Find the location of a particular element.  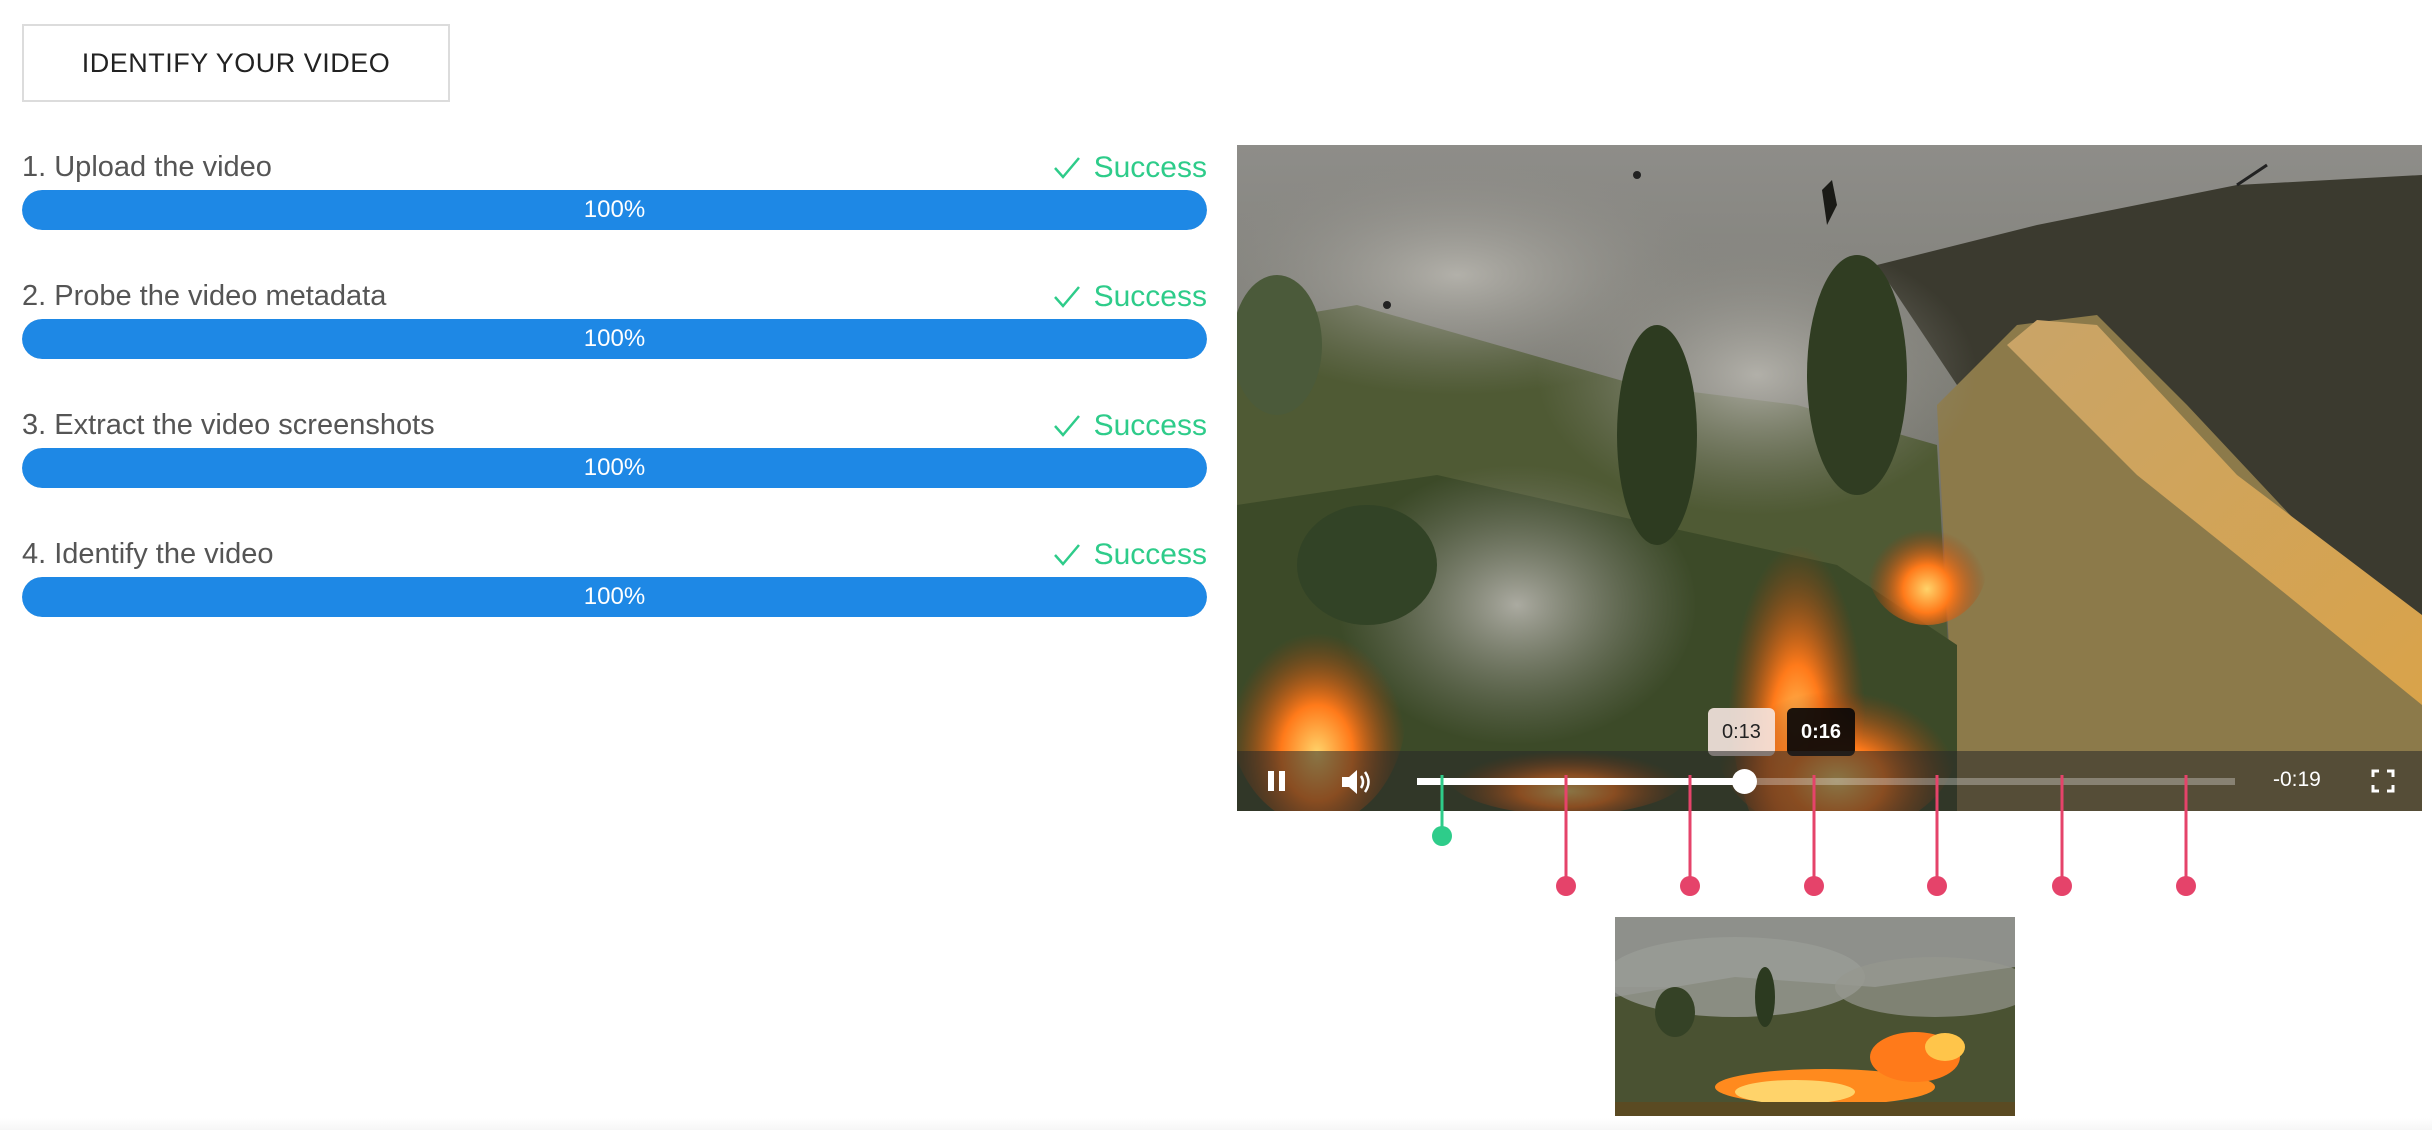

step-label: 2. Probe the video metadata is located at coordinates (204, 296).